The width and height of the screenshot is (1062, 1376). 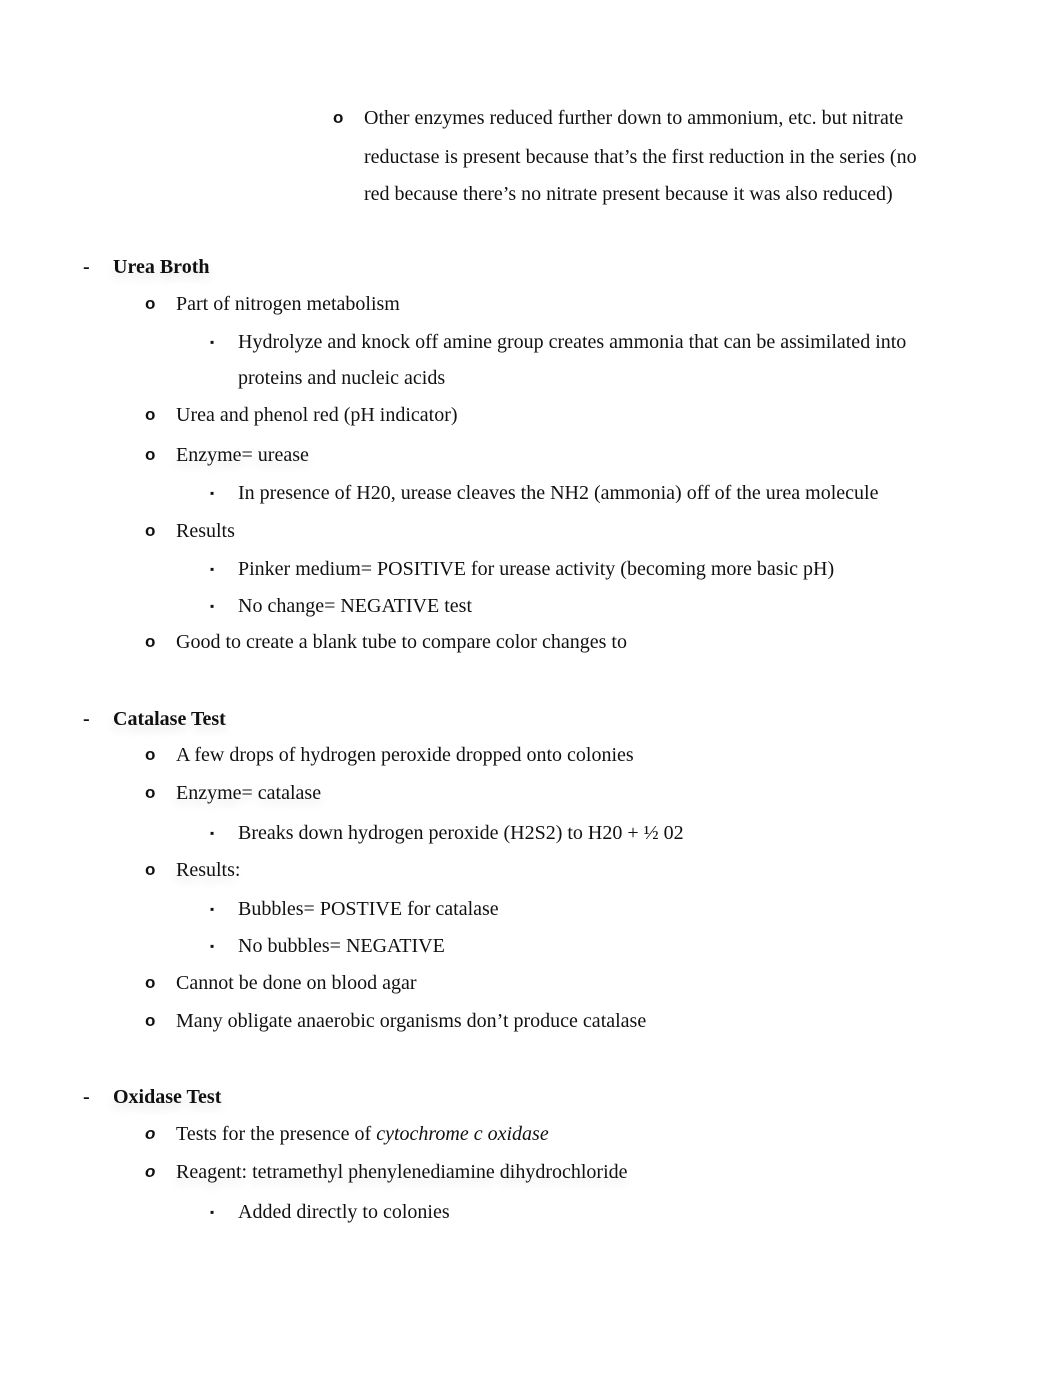 What do you see at coordinates (462, 1134) in the screenshot?
I see `italic-term: cytochrome c oxidase` at bounding box center [462, 1134].